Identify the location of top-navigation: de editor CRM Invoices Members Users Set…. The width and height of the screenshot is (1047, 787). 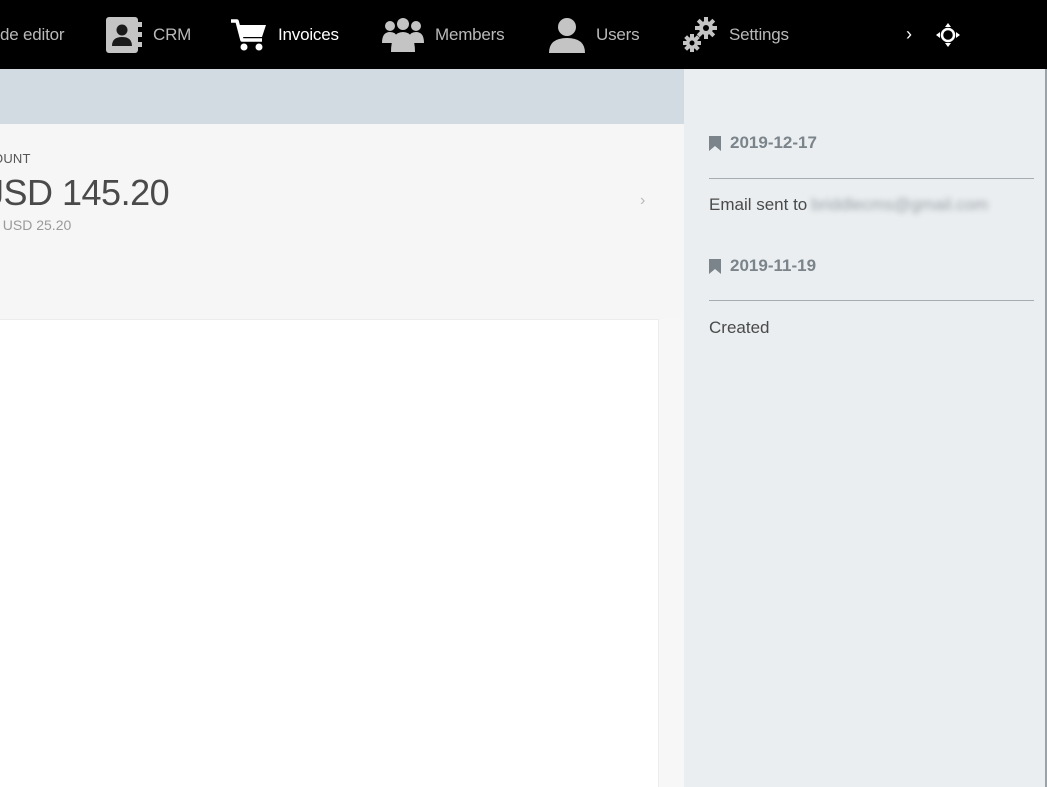
(523, 34).